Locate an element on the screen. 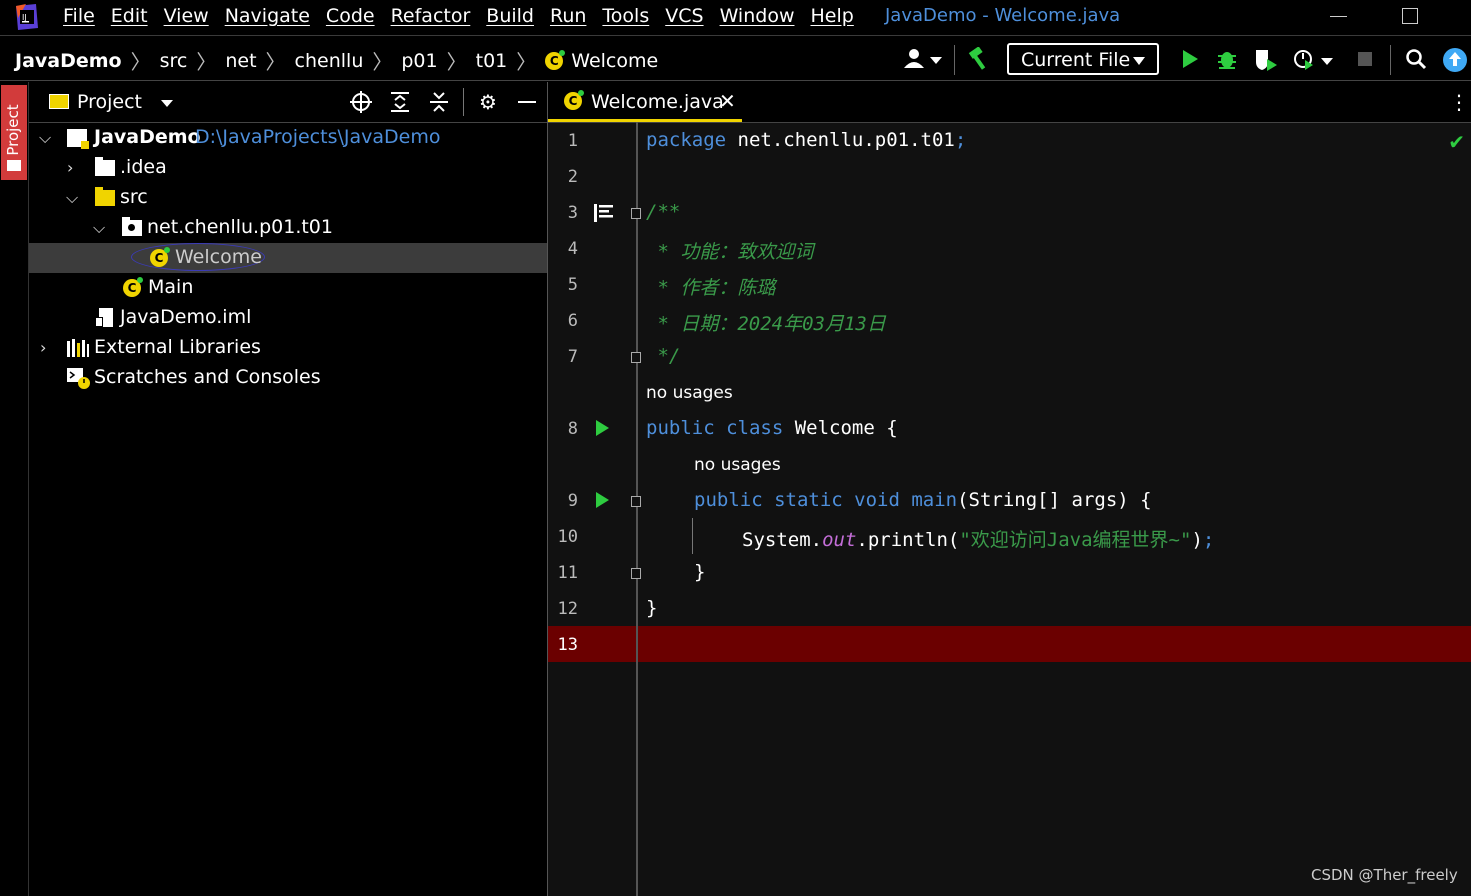  editor-tab-welcome: C Welcome.java ✕ is located at coordinates (645, 102).